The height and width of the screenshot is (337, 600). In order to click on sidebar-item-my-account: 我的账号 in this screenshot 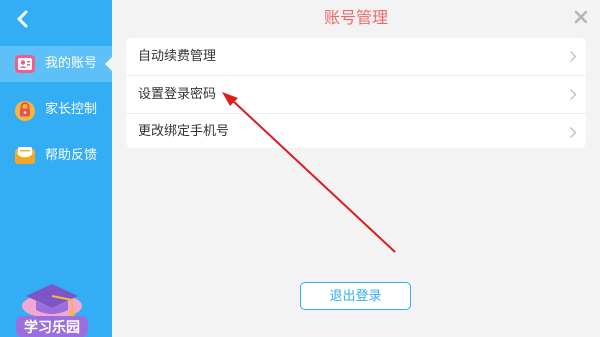, I will do `click(56, 64)`.